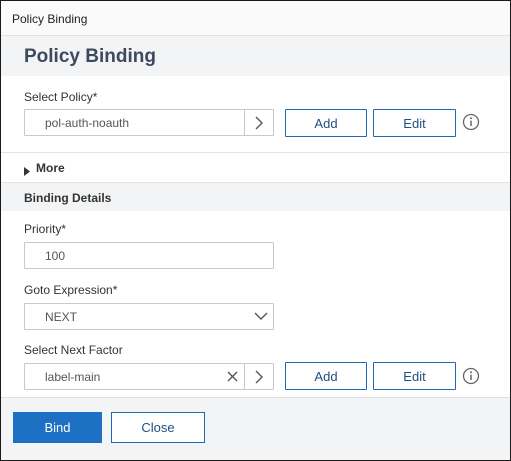 This screenshot has height=461, width=511. What do you see at coordinates (68, 198) in the screenshot?
I see `binding-details-title: Binding Details` at bounding box center [68, 198].